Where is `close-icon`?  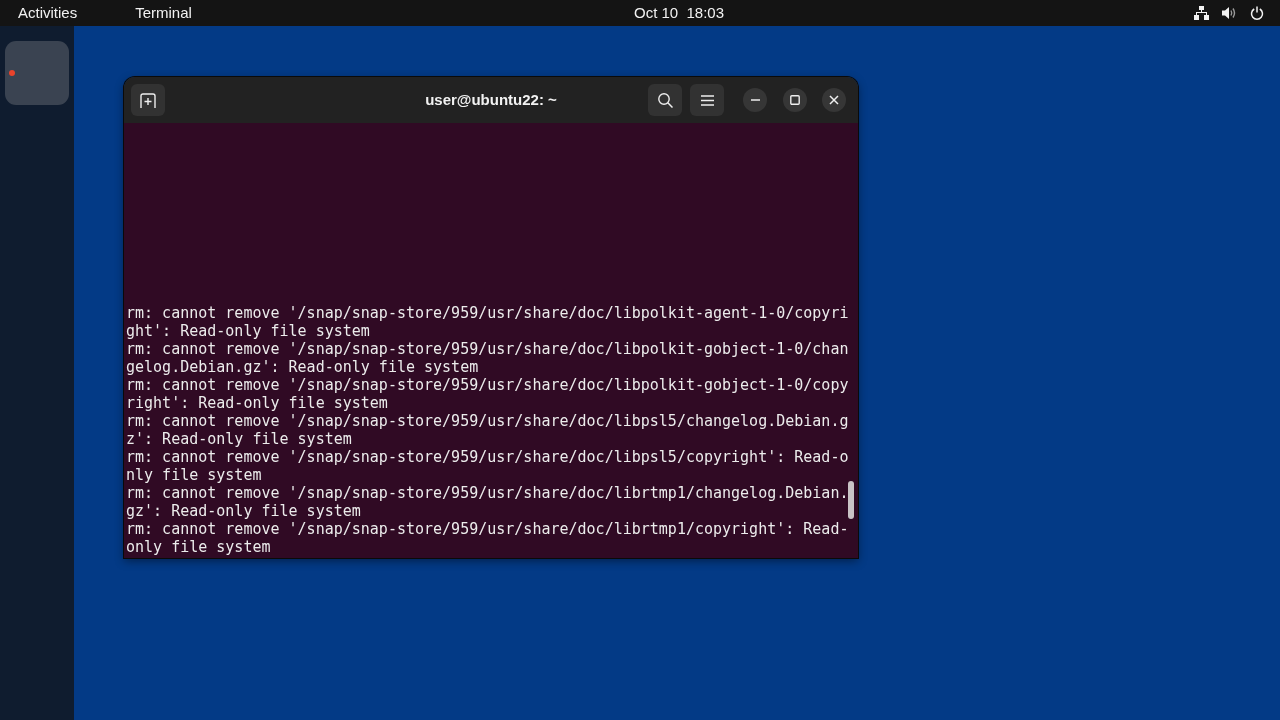 close-icon is located at coordinates (834, 100).